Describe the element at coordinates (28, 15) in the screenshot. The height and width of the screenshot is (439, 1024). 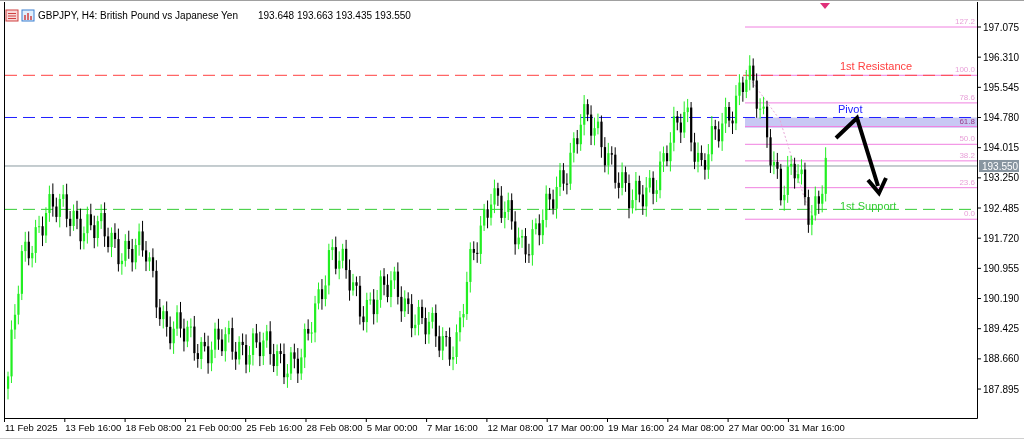
I see `chart-window-icon` at that location.